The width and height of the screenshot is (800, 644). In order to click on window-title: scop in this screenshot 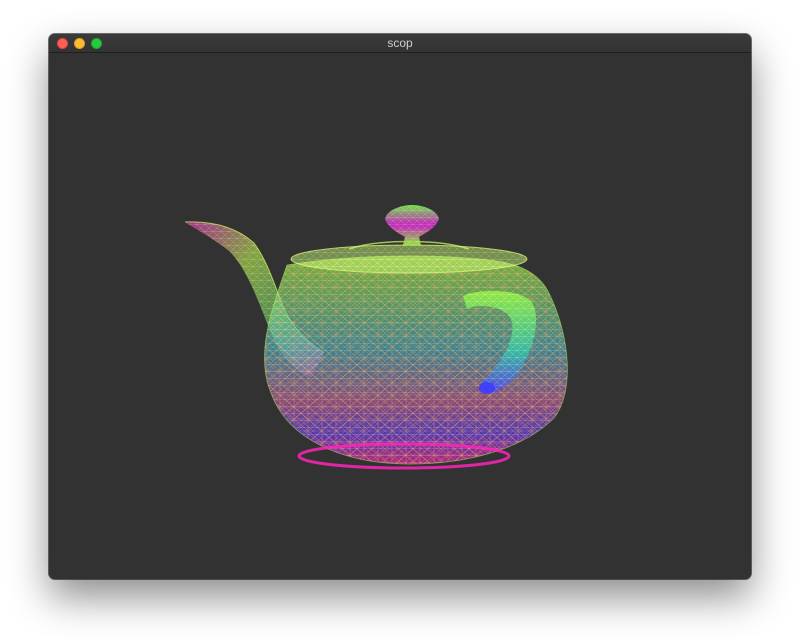, I will do `click(400, 43)`.